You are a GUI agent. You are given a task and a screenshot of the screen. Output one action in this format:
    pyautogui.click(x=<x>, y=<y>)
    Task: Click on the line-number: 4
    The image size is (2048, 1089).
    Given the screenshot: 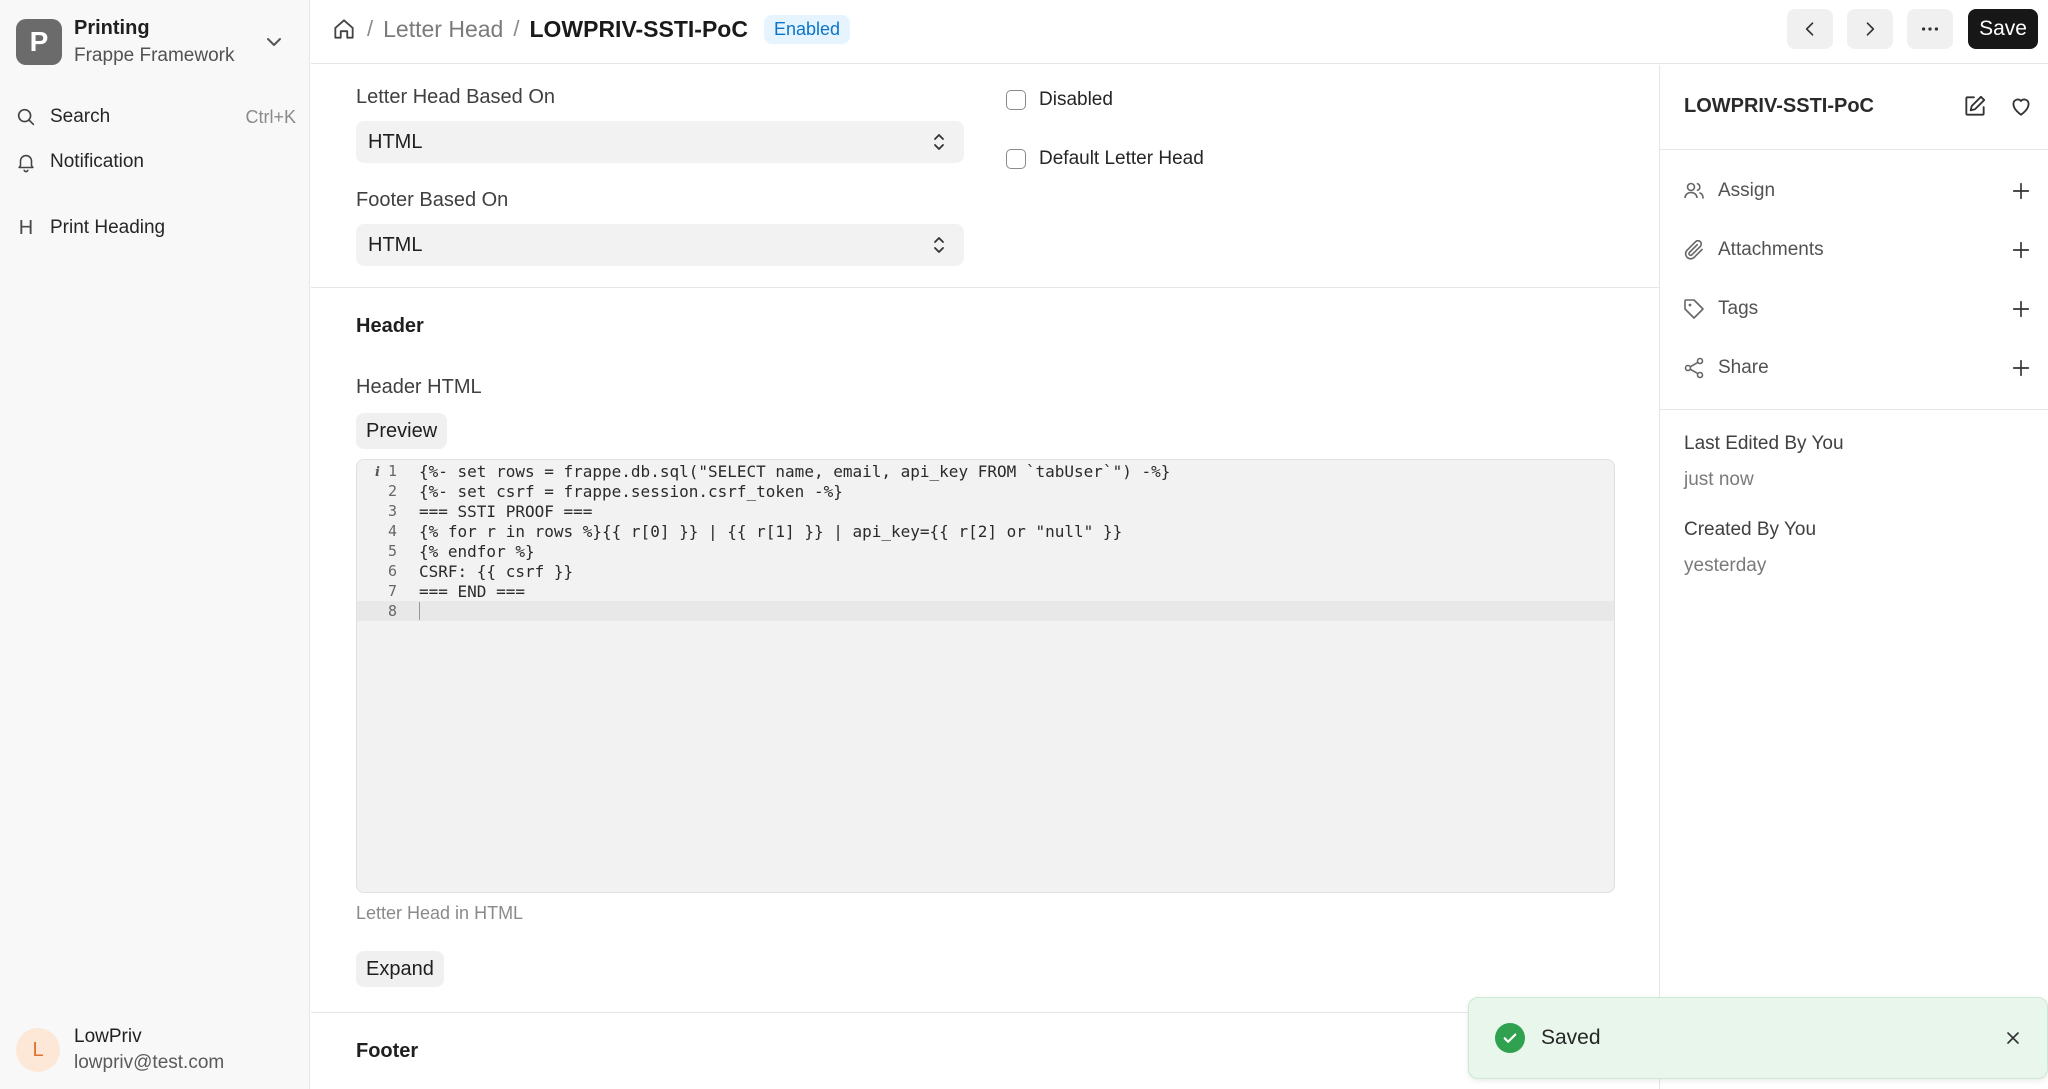 What is the action you would take?
    pyautogui.click(x=392, y=531)
    